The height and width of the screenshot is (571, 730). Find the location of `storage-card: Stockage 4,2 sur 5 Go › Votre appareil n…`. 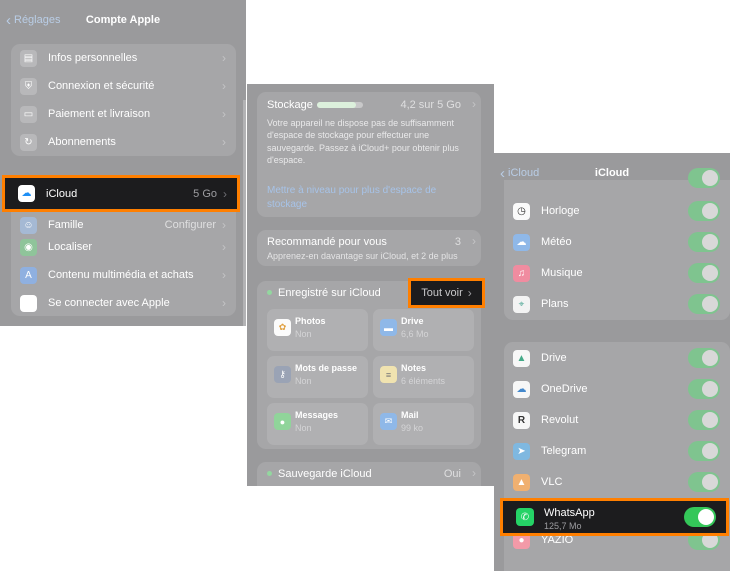

storage-card: Stockage 4,2 sur 5 Go › Votre appareil n… is located at coordinates (369, 154).